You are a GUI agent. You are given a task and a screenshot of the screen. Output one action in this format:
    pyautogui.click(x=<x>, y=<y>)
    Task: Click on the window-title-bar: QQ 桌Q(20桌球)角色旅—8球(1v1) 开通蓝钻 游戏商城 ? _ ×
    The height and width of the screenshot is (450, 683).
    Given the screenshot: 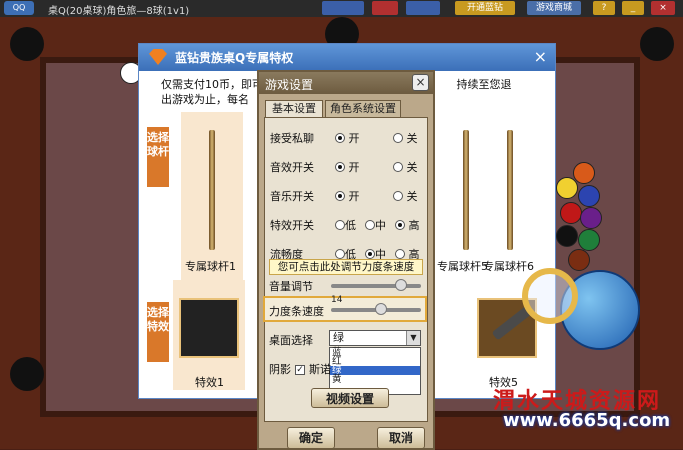 What is the action you would take?
    pyautogui.click(x=341, y=8)
    